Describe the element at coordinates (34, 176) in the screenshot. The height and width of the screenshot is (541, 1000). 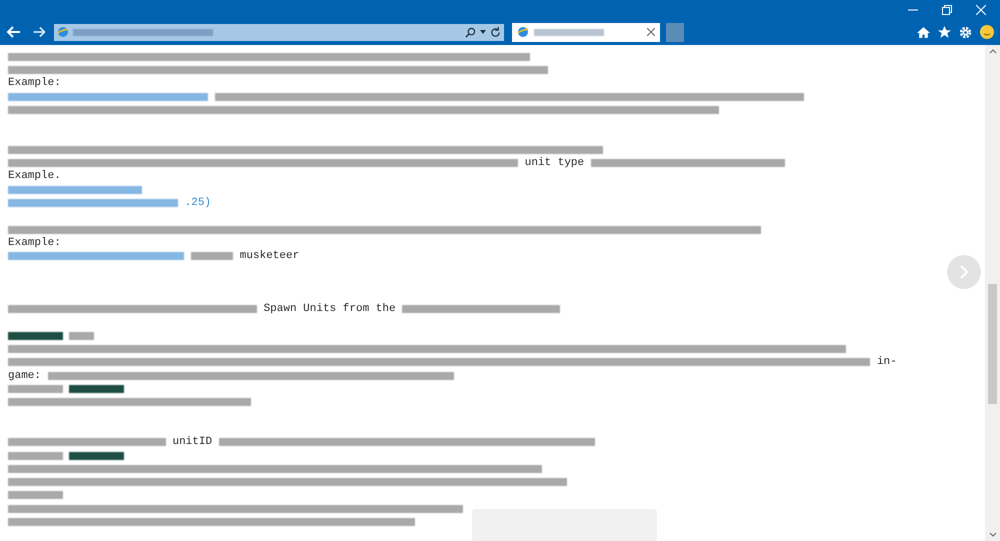
I see `code-text: Example.` at that location.